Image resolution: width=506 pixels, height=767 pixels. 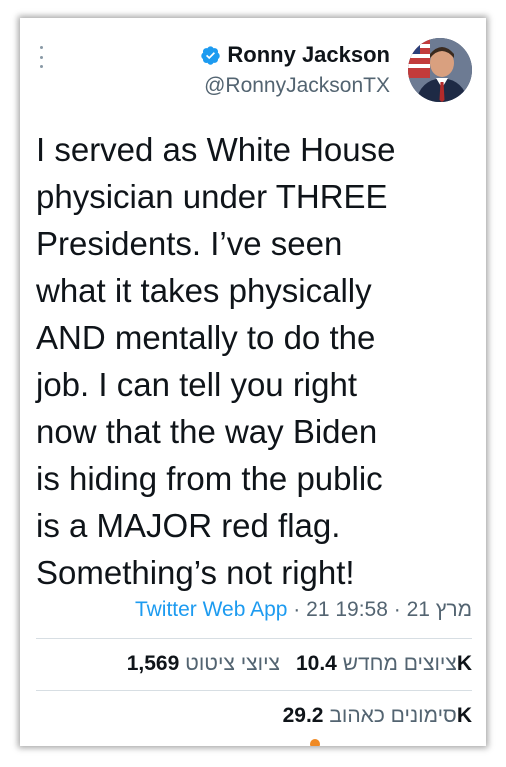 I want to click on avatar-photo, so click(x=440, y=70).